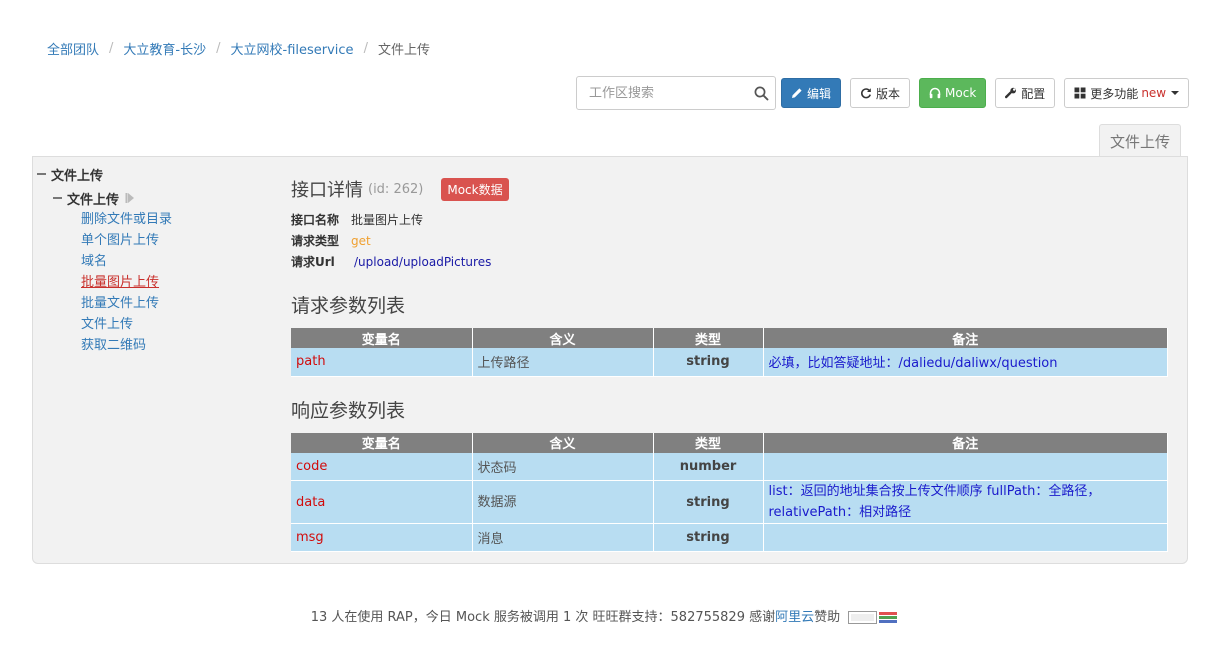 This screenshot has height=669, width=1209. What do you see at coordinates (387, 220) in the screenshot?
I see `api-name-value: 批量图片上传` at bounding box center [387, 220].